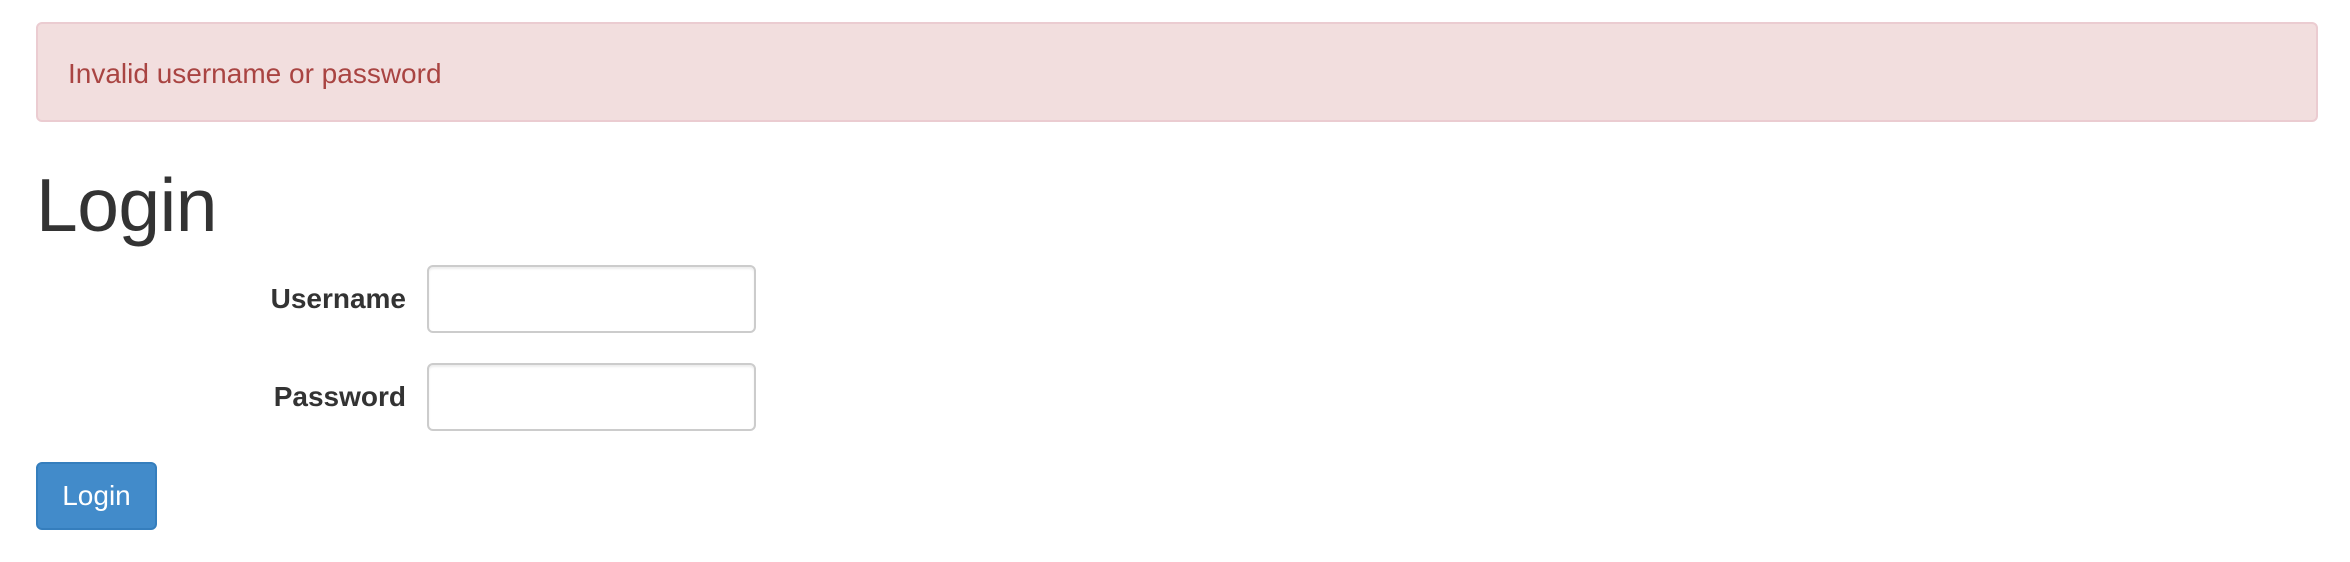  What do you see at coordinates (339, 396) in the screenshot?
I see `password-label: Password` at bounding box center [339, 396].